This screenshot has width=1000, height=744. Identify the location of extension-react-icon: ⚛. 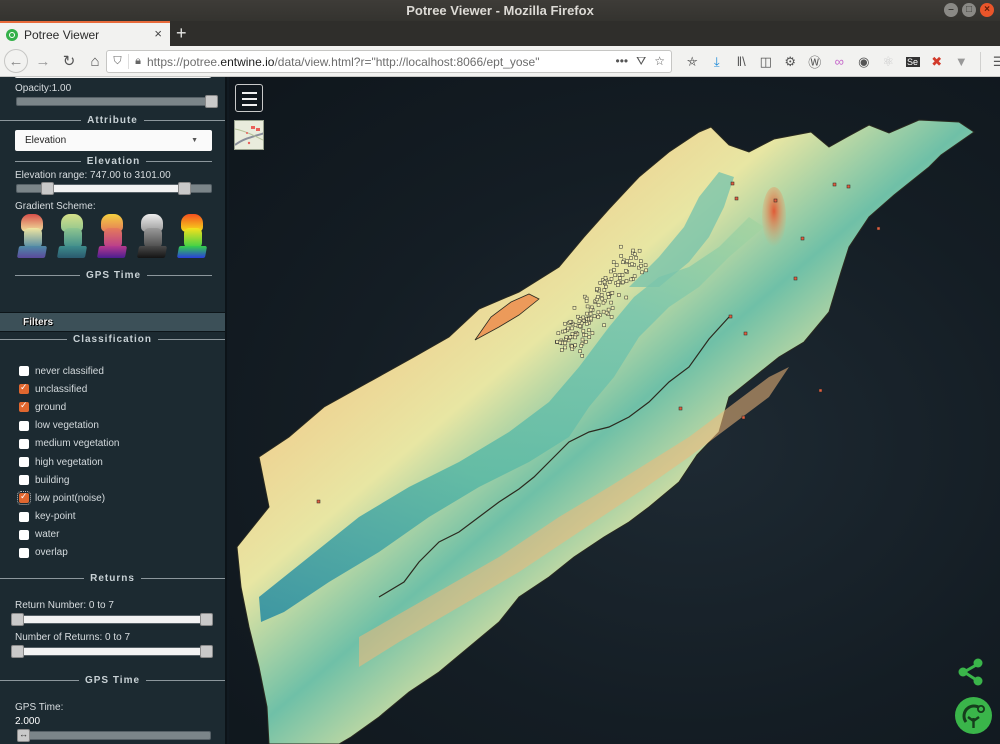
(888, 62).